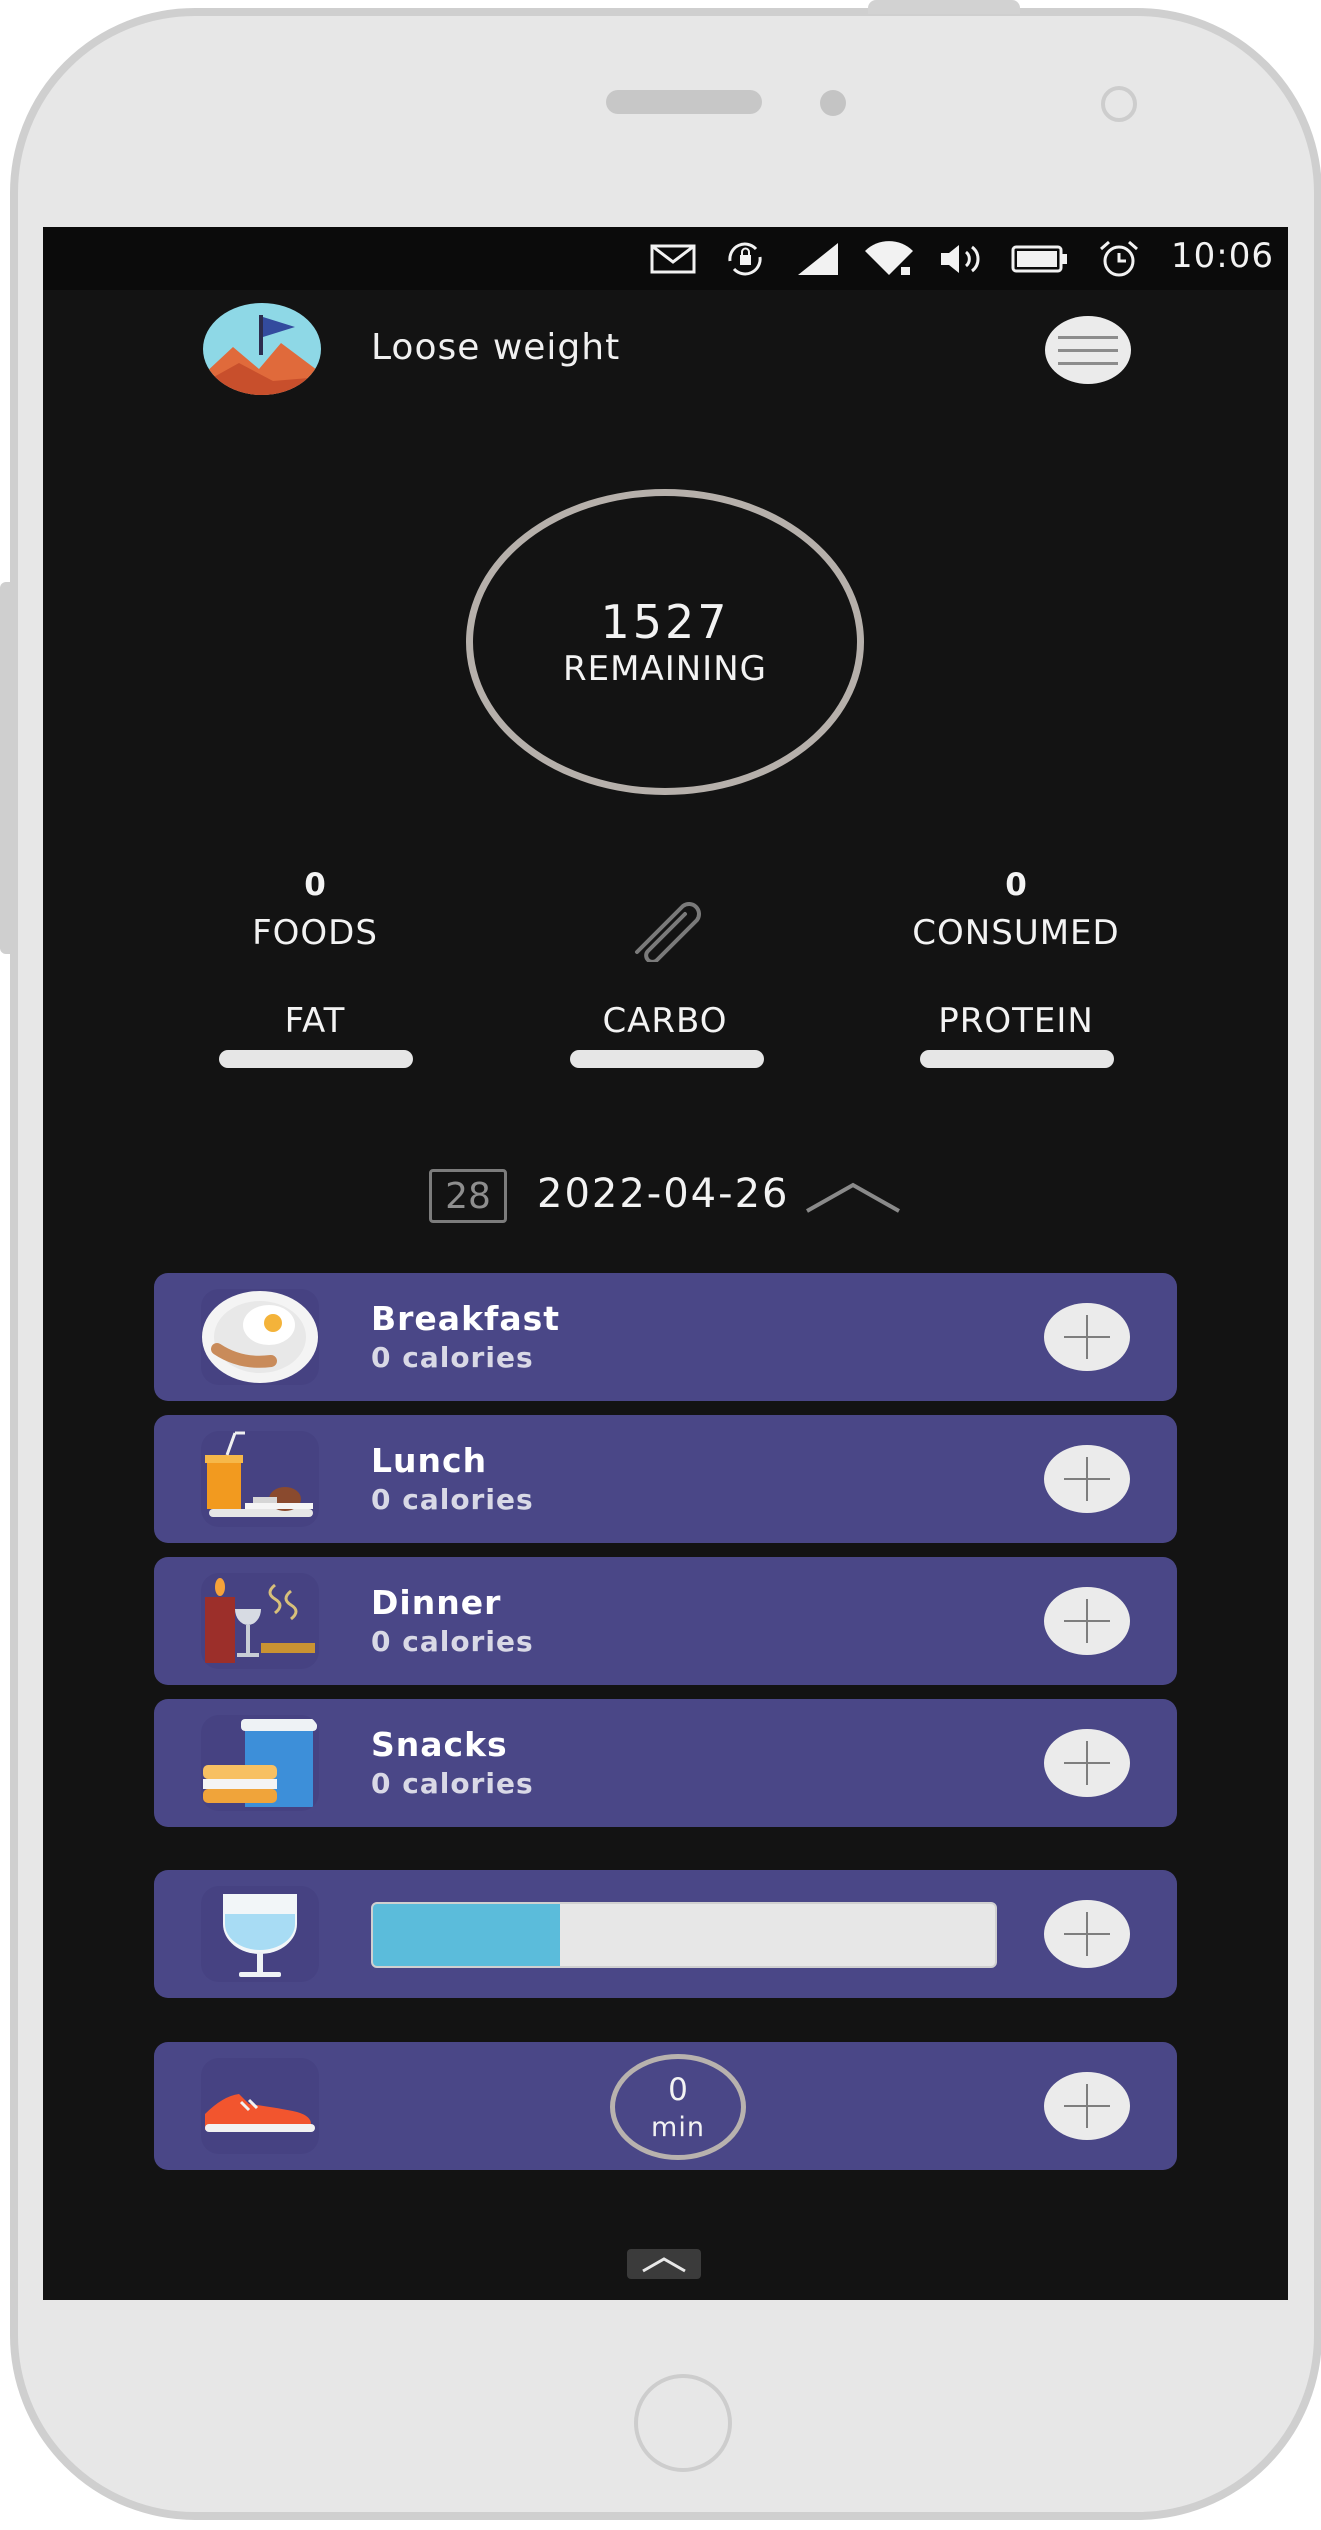 The width and height of the screenshot is (1321, 2530). What do you see at coordinates (260, 1934) in the screenshot?
I see `water-glass-icon` at bounding box center [260, 1934].